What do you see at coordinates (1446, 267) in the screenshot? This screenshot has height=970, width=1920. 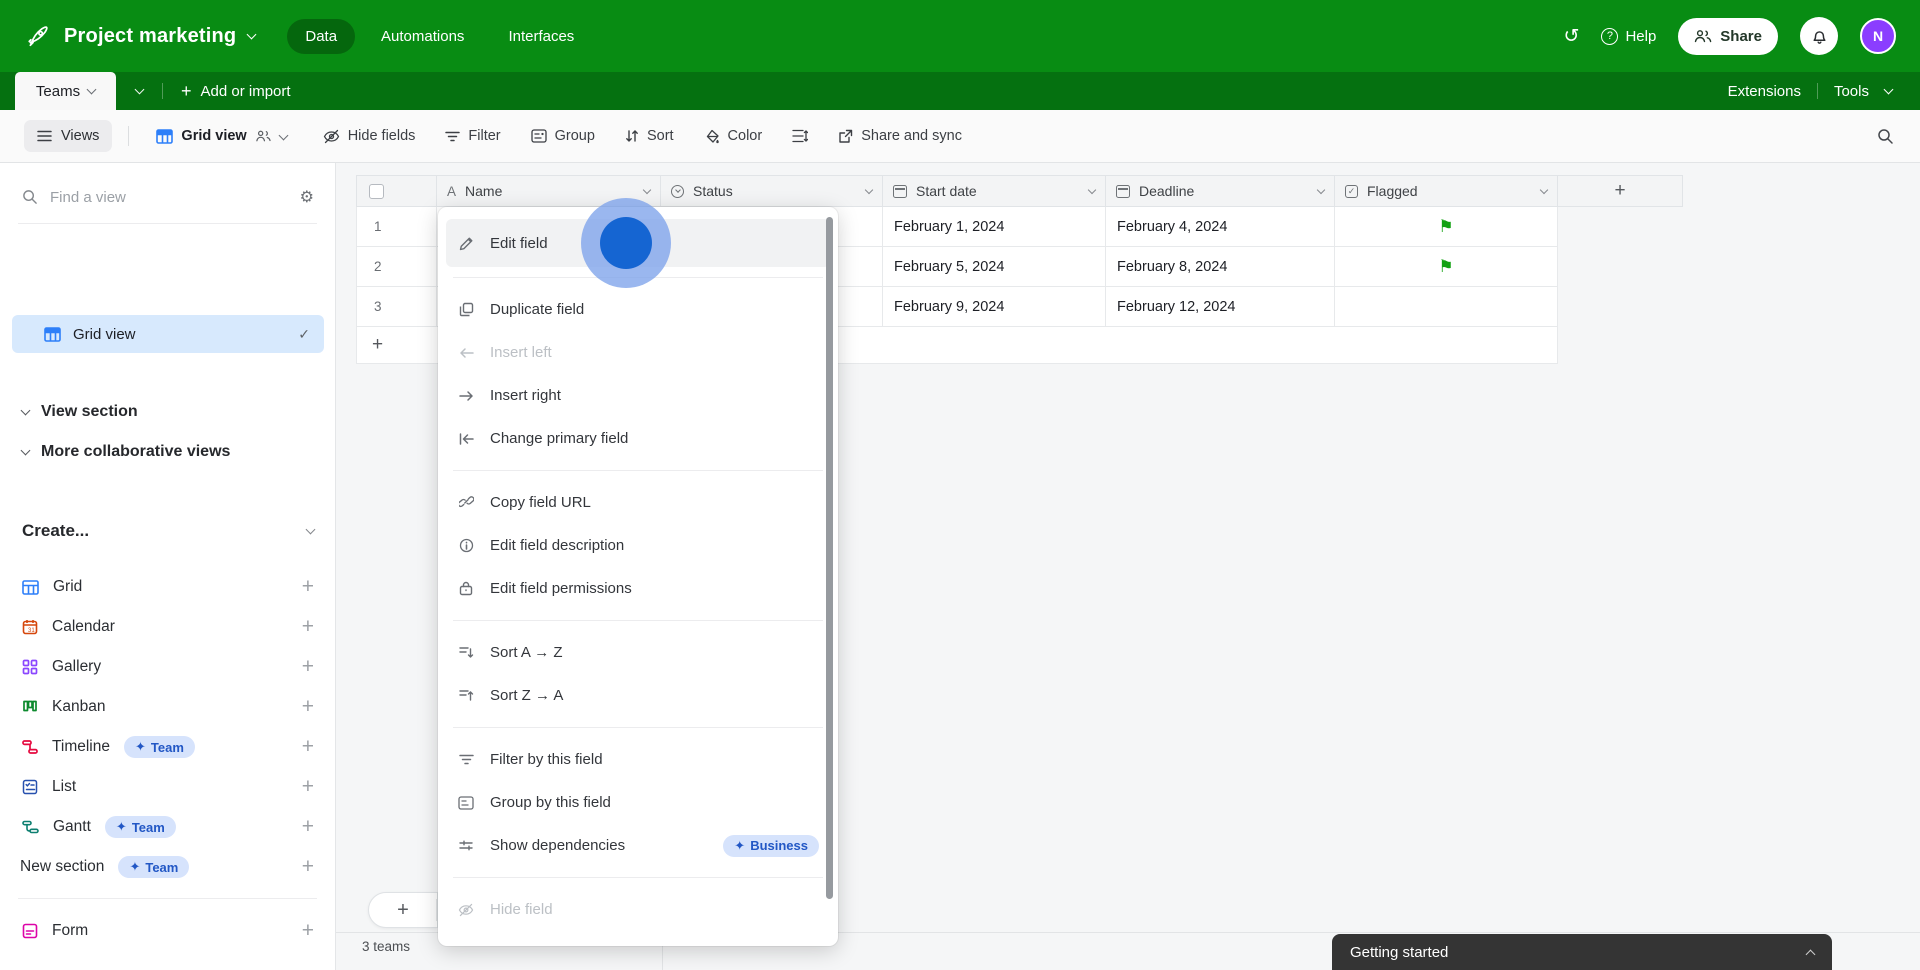 I see `cell-flagged-r2: ⚑` at bounding box center [1446, 267].